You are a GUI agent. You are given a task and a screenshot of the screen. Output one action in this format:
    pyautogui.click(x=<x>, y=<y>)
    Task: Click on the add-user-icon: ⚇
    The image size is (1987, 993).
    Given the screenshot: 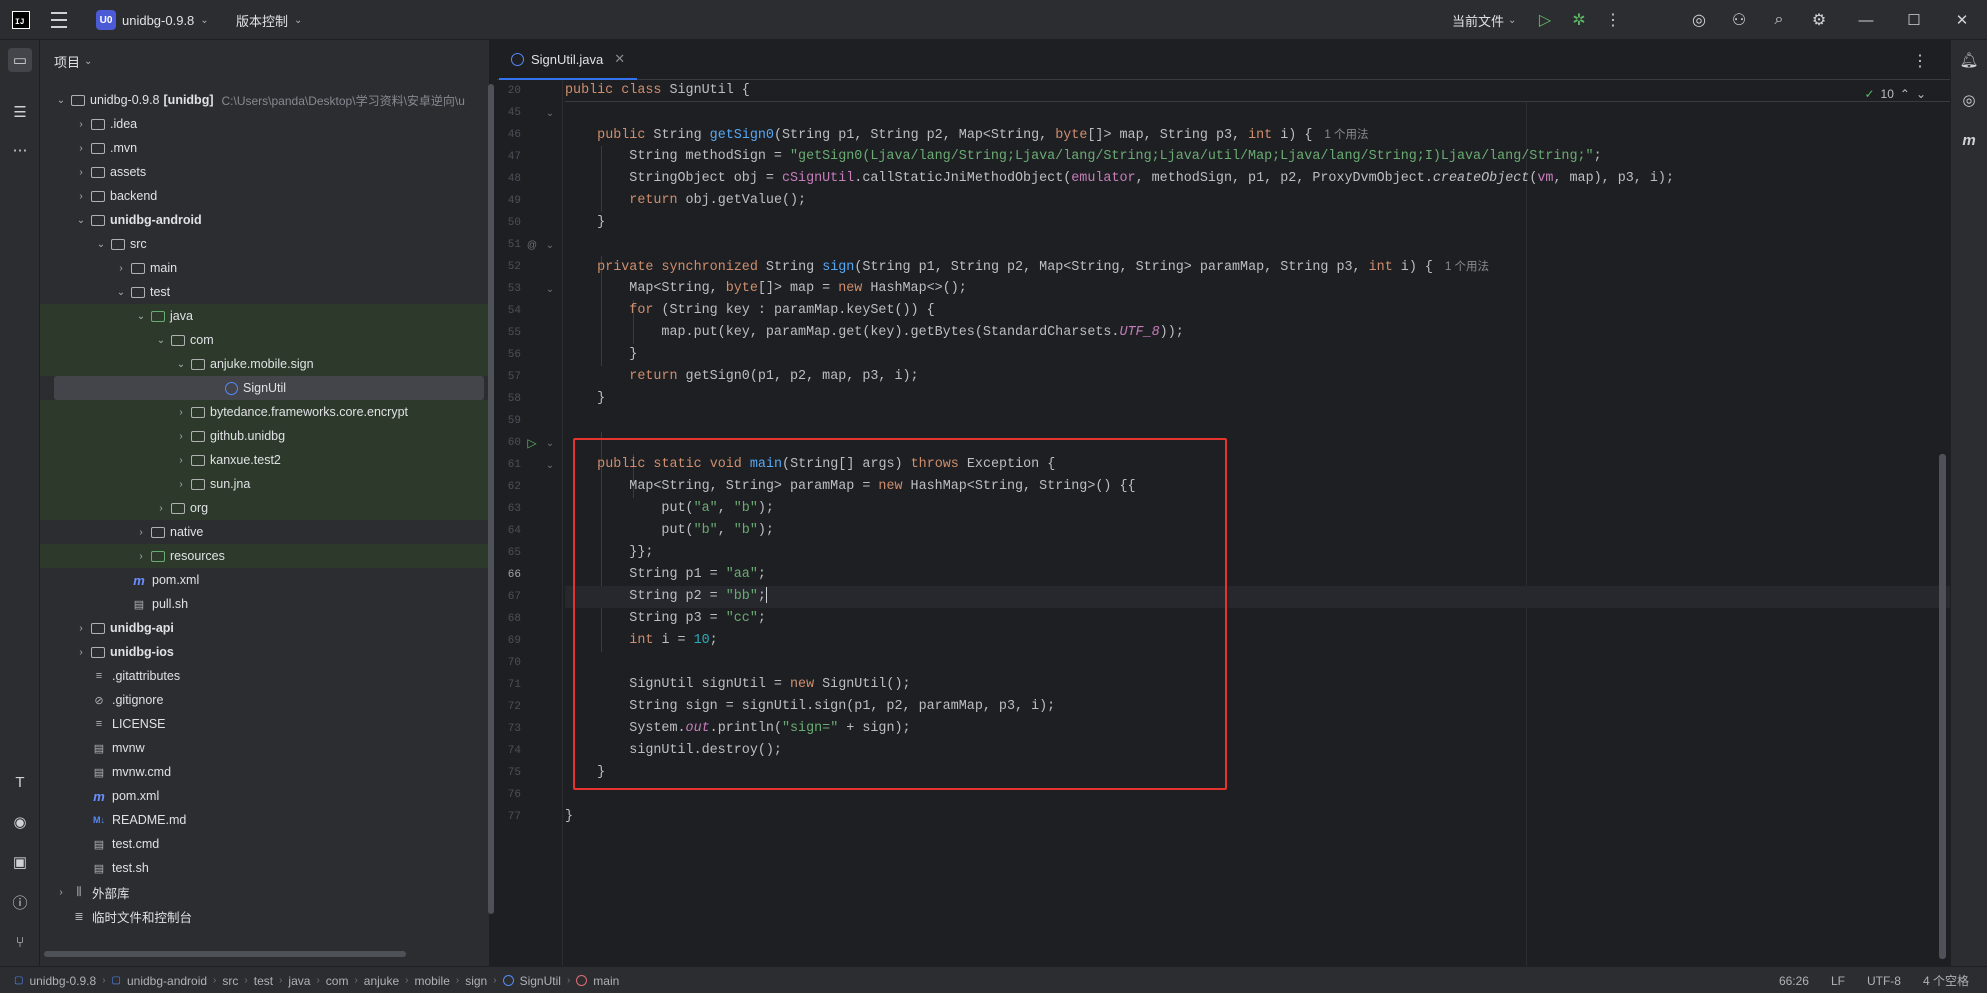 What is the action you would take?
    pyautogui.click(x=1739, y=20)
    